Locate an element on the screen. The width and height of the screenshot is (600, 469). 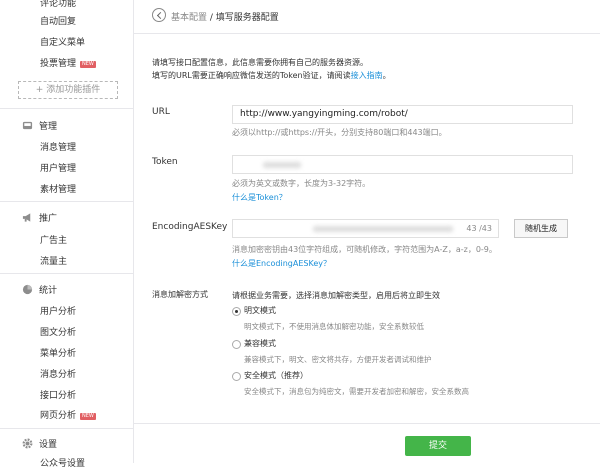
aes-key-hint: 消息加密密钥由43位字符组成，可随机修改，字符范围为A-Z，a-z，0-9。 is located at coordinates (364, 249).